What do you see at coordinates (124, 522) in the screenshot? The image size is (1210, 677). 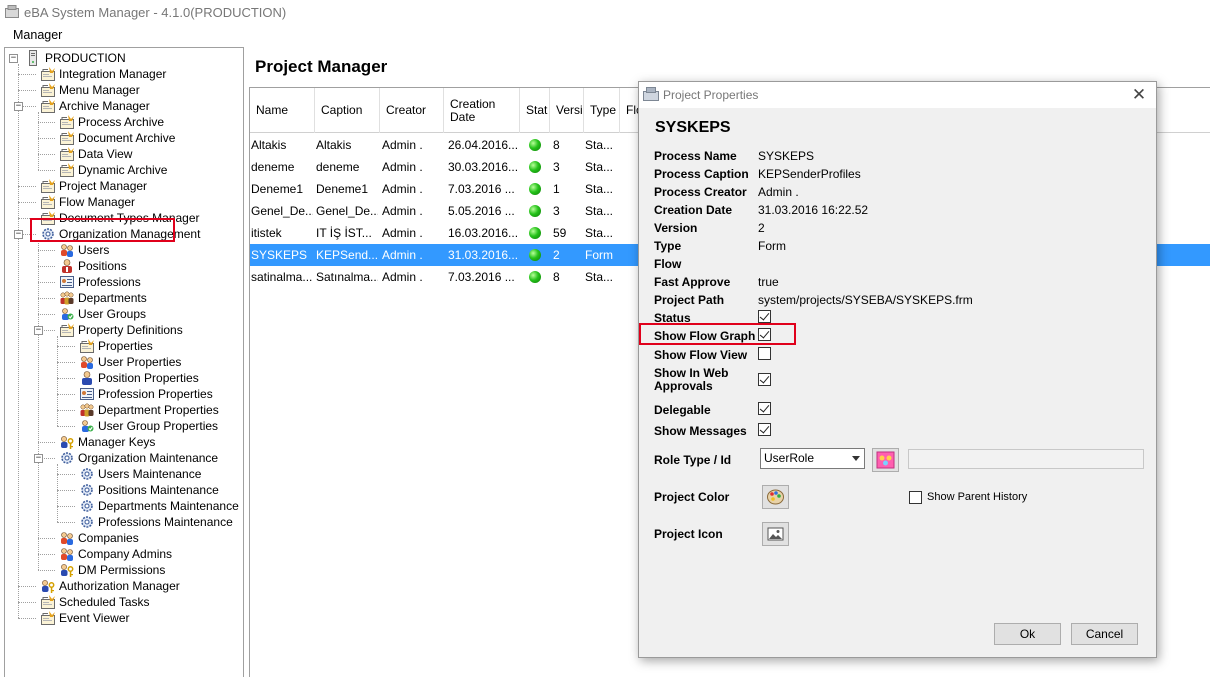 I see `tree-item-professions-maintenance: Professions Maintenance` at bounding box center [124, 522].